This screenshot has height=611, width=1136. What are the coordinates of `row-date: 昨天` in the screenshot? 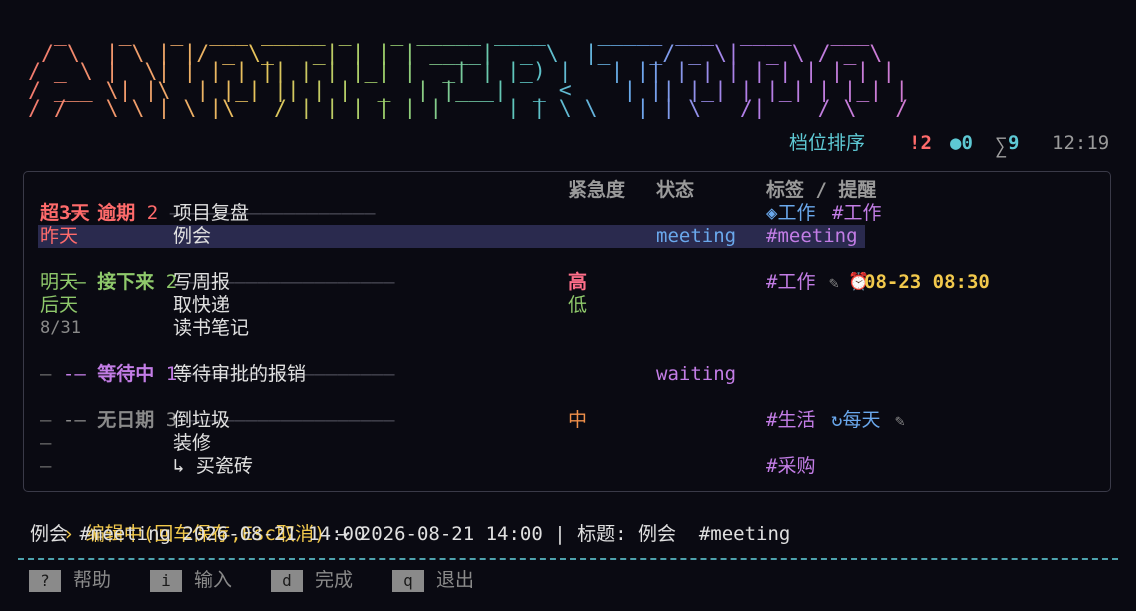 It's located at (59, 236).